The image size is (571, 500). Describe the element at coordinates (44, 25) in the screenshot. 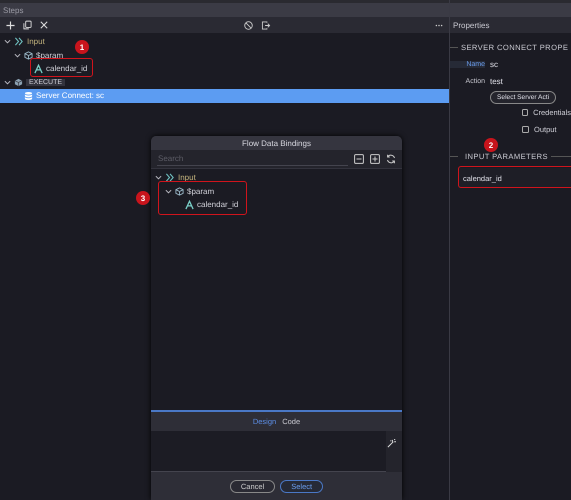

I see `close-icon` at that location.